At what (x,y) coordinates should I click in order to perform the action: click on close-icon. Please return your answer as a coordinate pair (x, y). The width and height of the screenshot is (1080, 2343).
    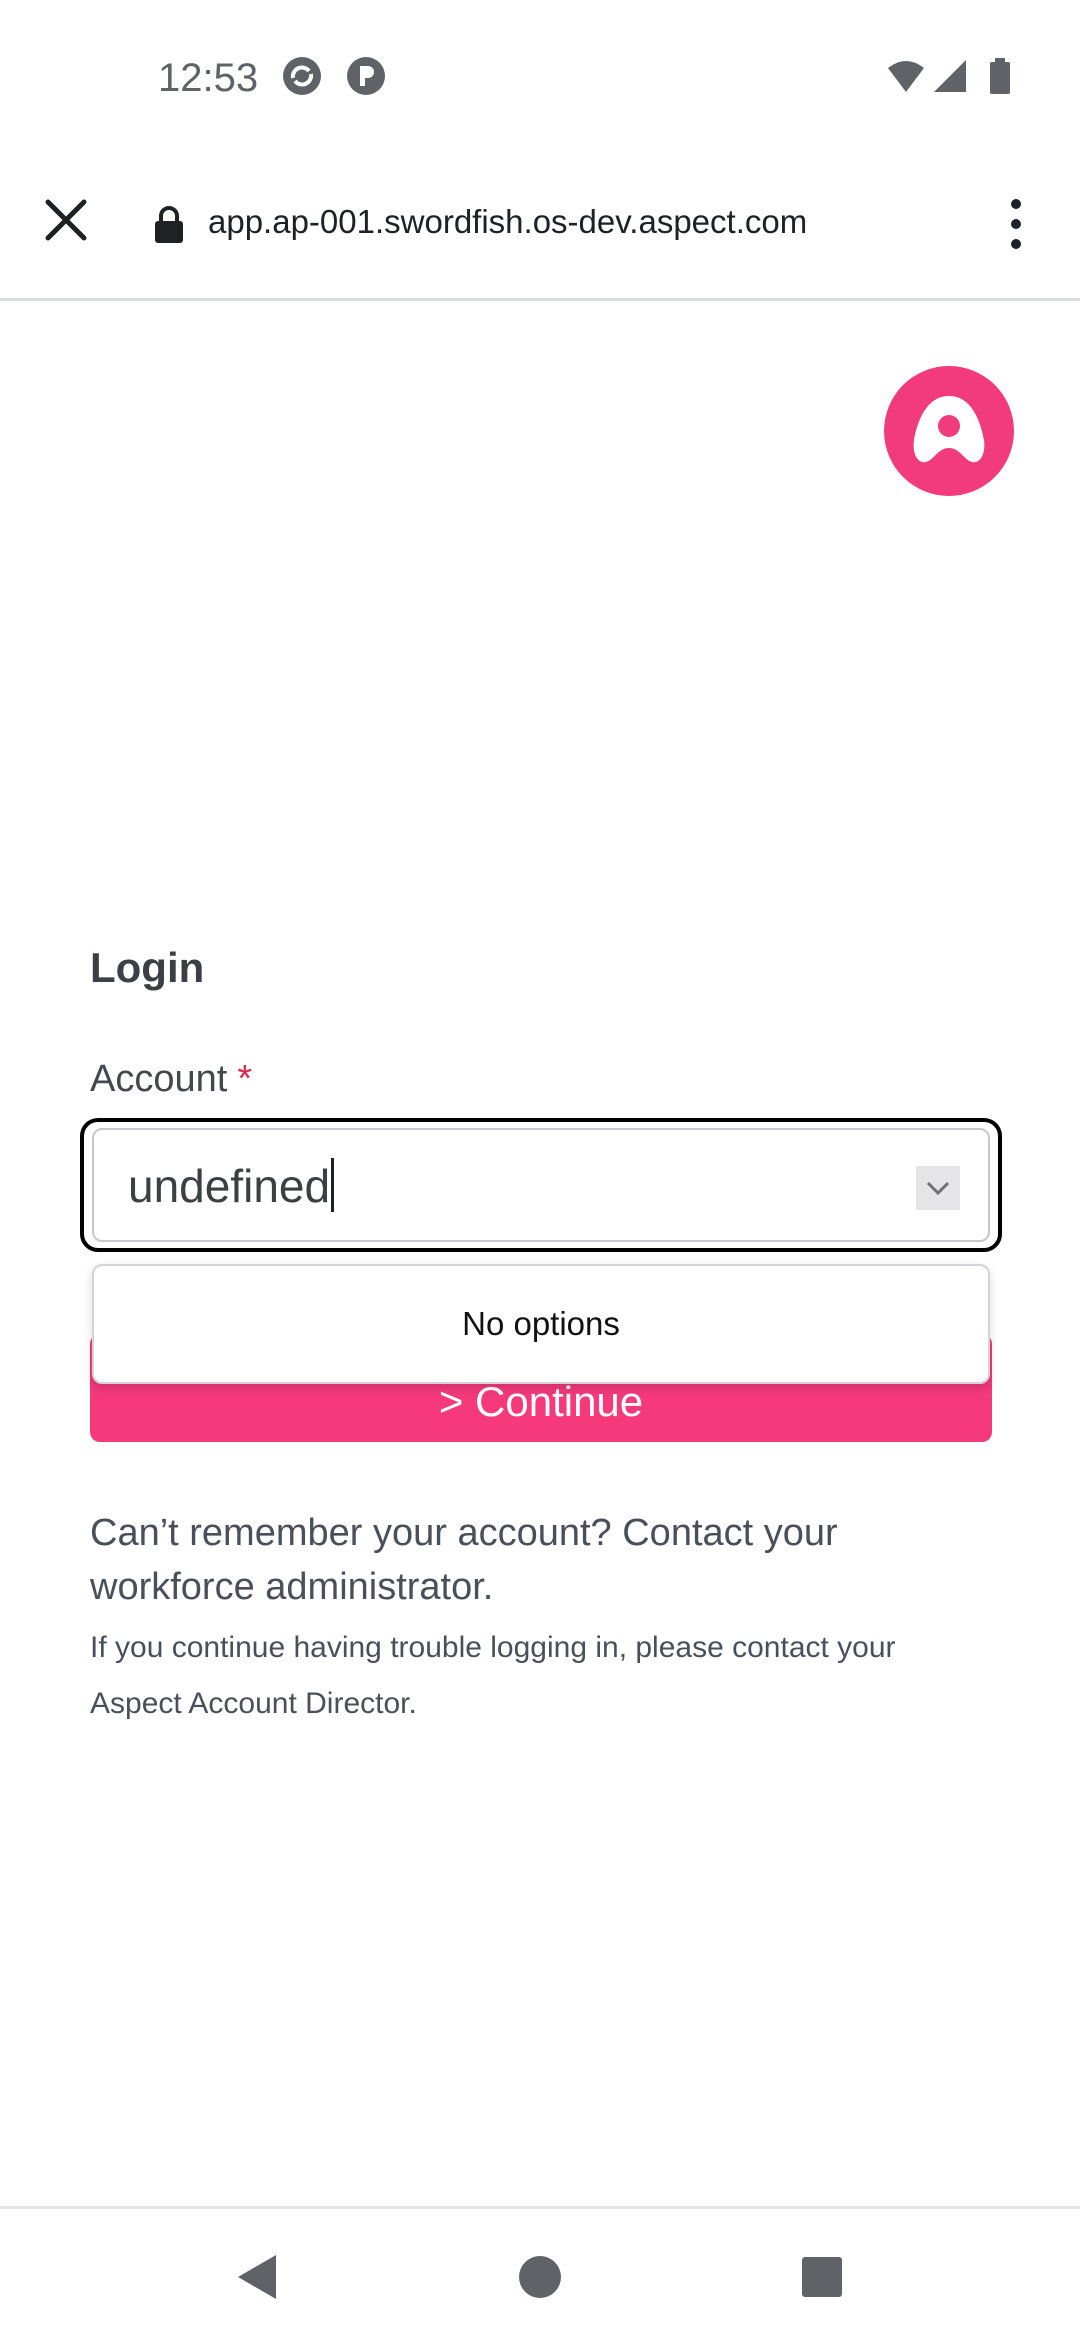
    Looking at the image, I should click on (66, 220).